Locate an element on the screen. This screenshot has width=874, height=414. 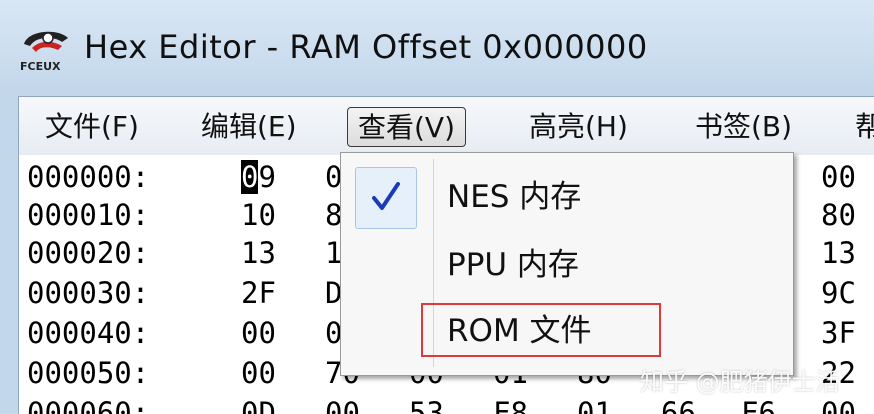
checkmark-icon is located at coordinates (386, 196).